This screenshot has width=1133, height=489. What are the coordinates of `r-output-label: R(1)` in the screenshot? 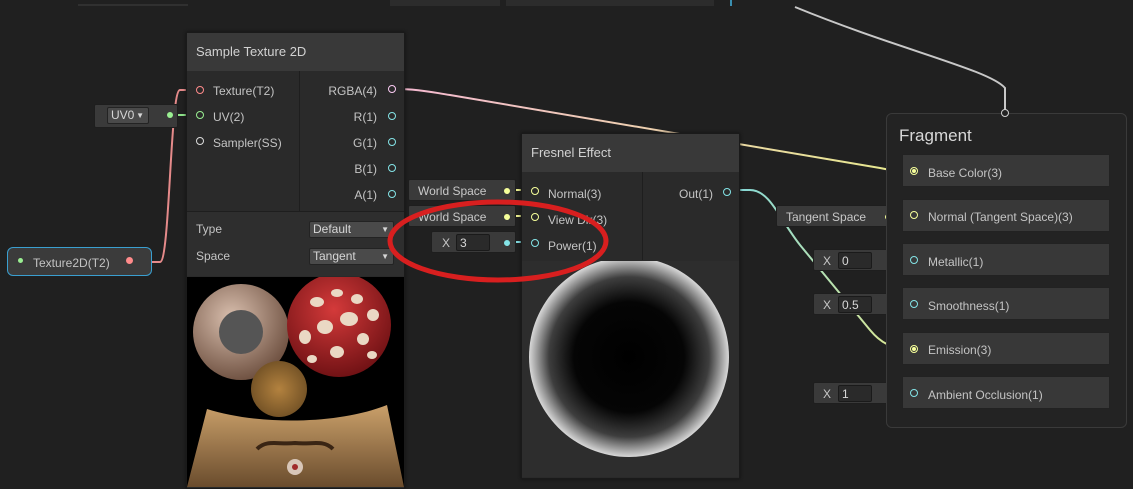 It's located at (365, 117).